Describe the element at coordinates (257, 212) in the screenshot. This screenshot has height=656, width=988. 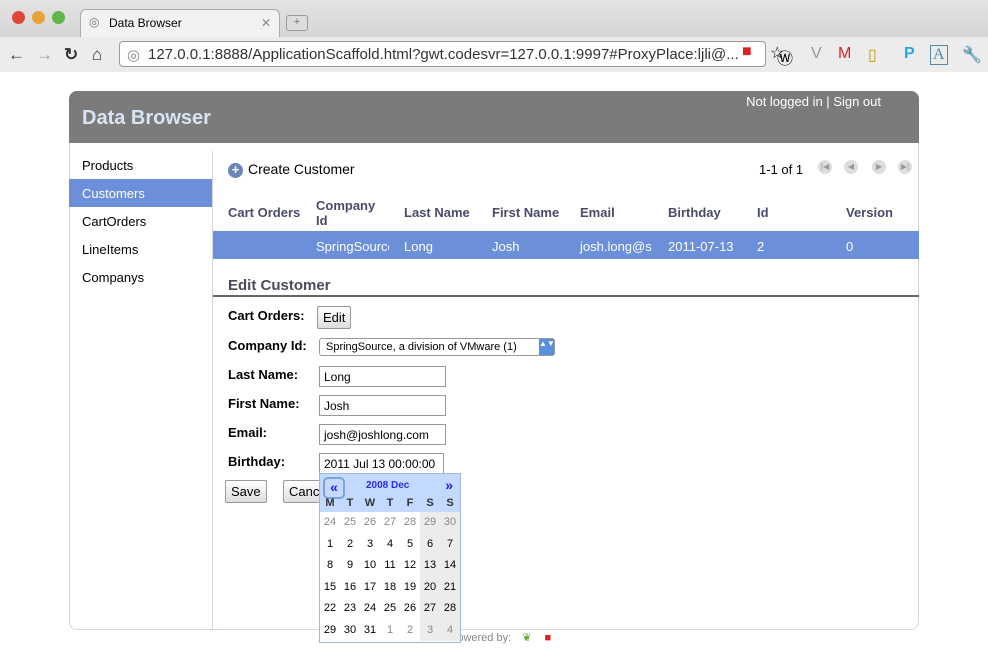
I see `column-header: Cart Orders` at that location.